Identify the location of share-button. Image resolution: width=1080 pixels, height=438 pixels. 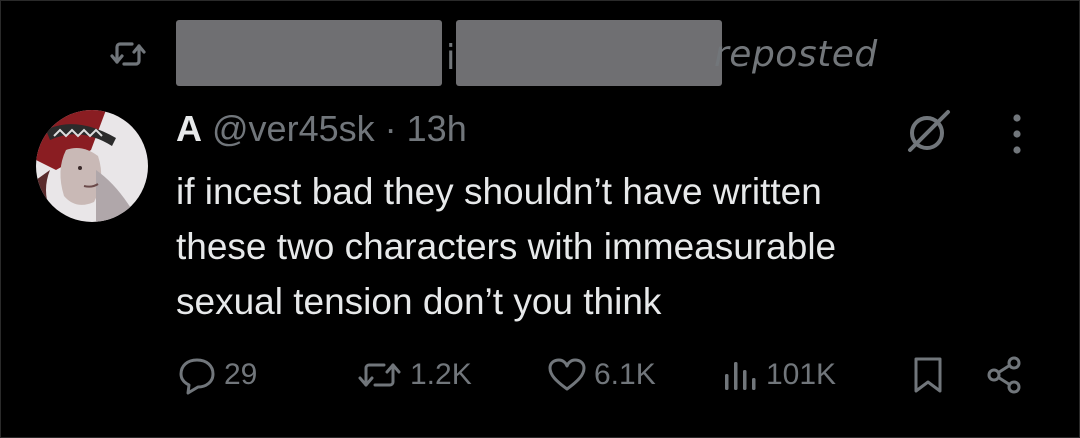
(1005, 375).